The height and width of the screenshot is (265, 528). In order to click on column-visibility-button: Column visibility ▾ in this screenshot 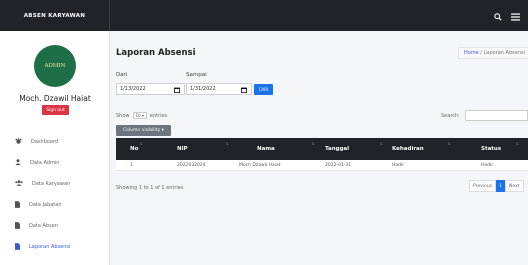, I will do `click(143, 130)`.